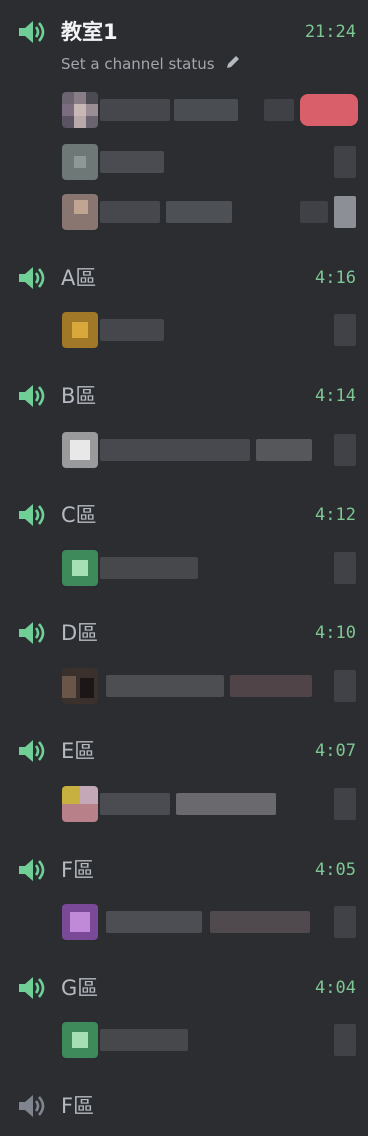  I want to click on voice-channel-b: B區 4:14, so click(184, 396).